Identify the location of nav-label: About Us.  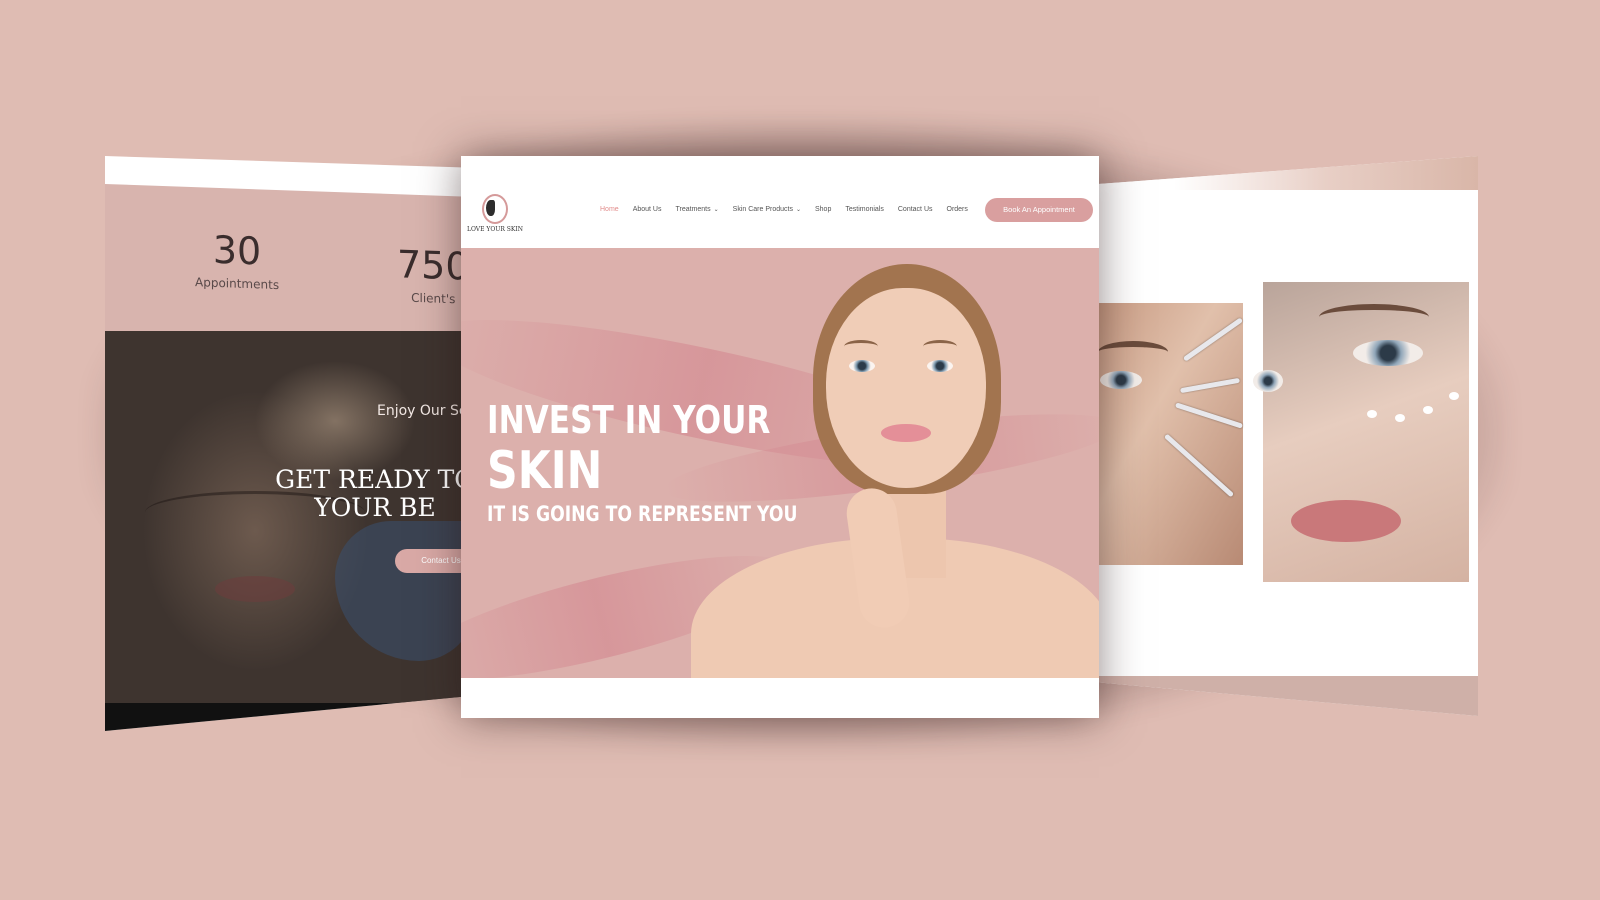
(647, 209).